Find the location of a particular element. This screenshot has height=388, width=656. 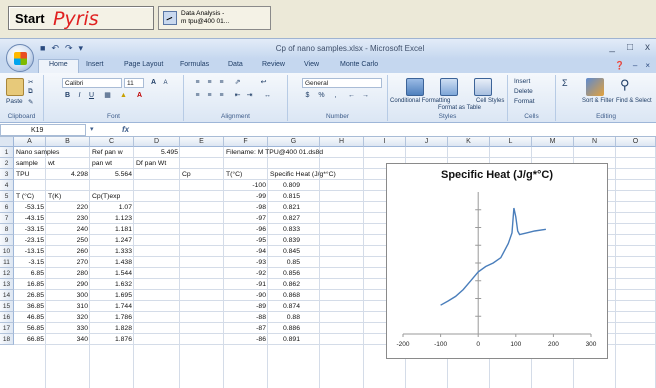

row-header-6: 6 is located at coordinates (7, 207).